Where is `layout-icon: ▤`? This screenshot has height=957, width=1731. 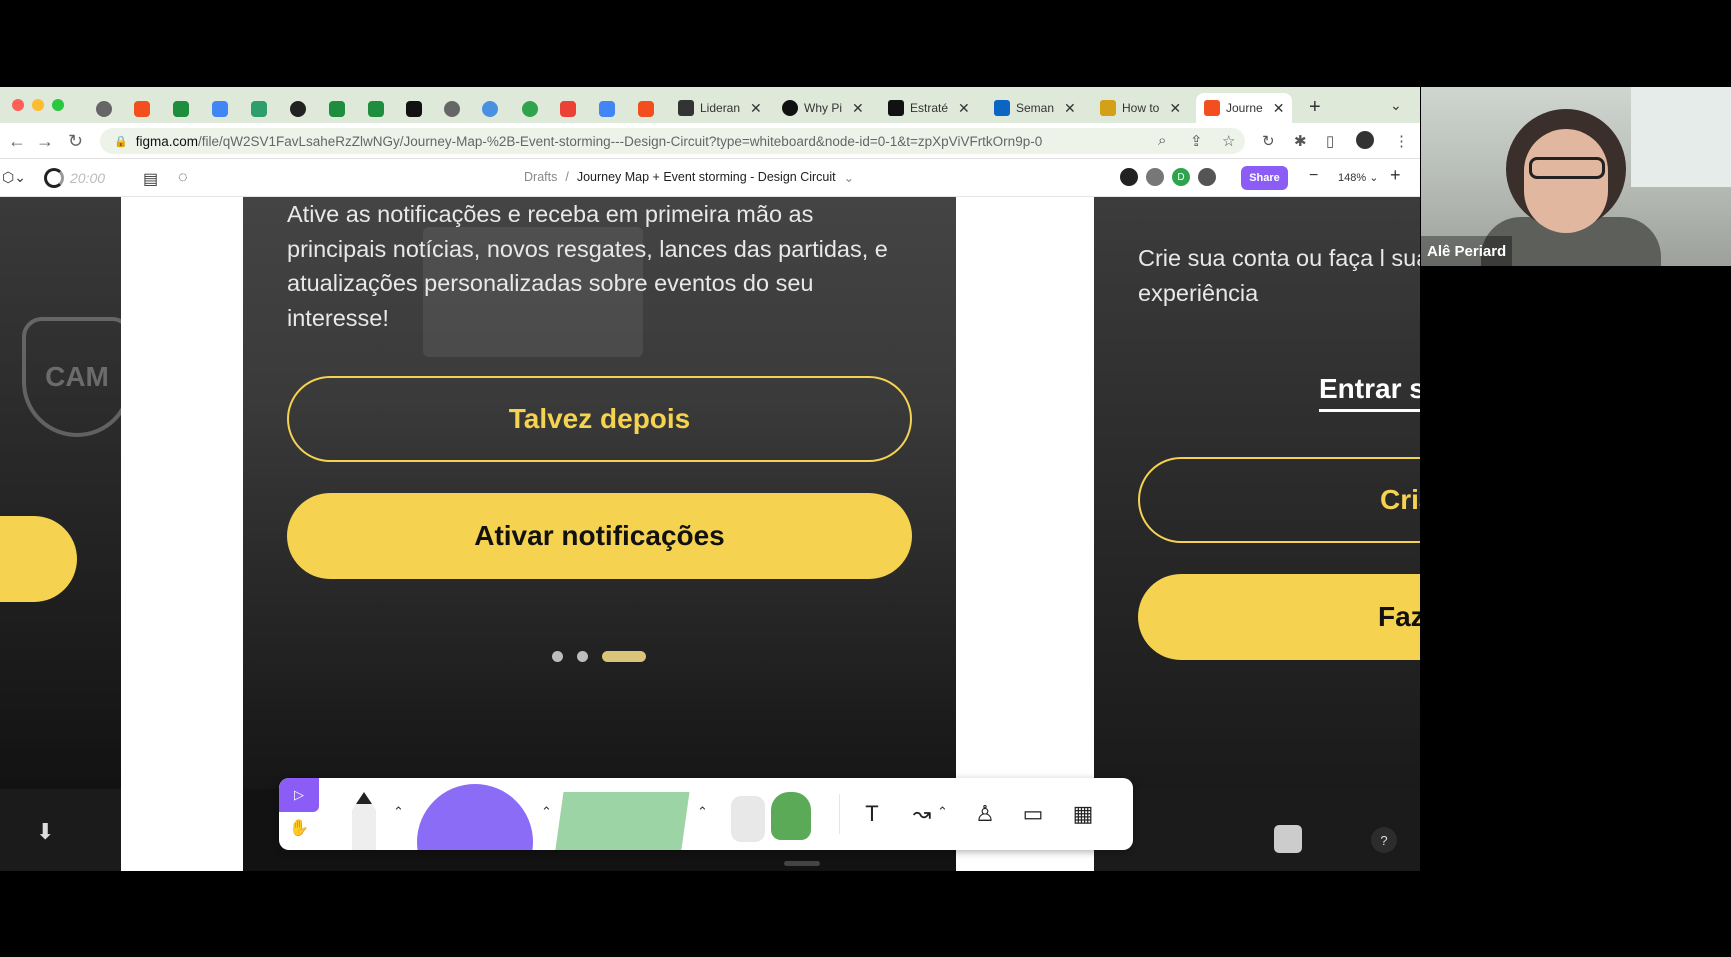 layout-icon: ▤ is located at coordinates (150, 179).